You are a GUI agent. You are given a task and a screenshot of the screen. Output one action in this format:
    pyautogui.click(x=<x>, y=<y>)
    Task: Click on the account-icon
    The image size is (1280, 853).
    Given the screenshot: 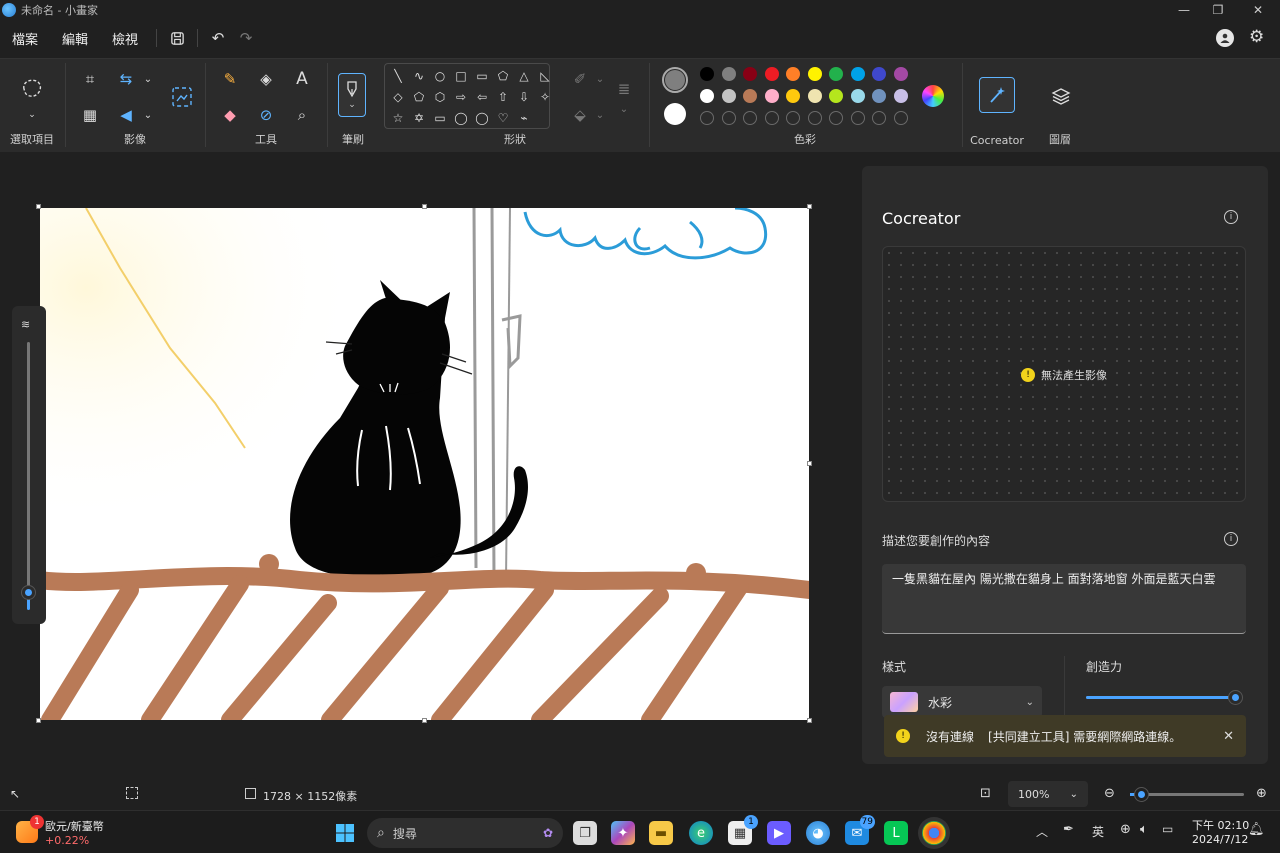 What is the action you would take?
    pyautogui.click(x=1225, y=38)
    